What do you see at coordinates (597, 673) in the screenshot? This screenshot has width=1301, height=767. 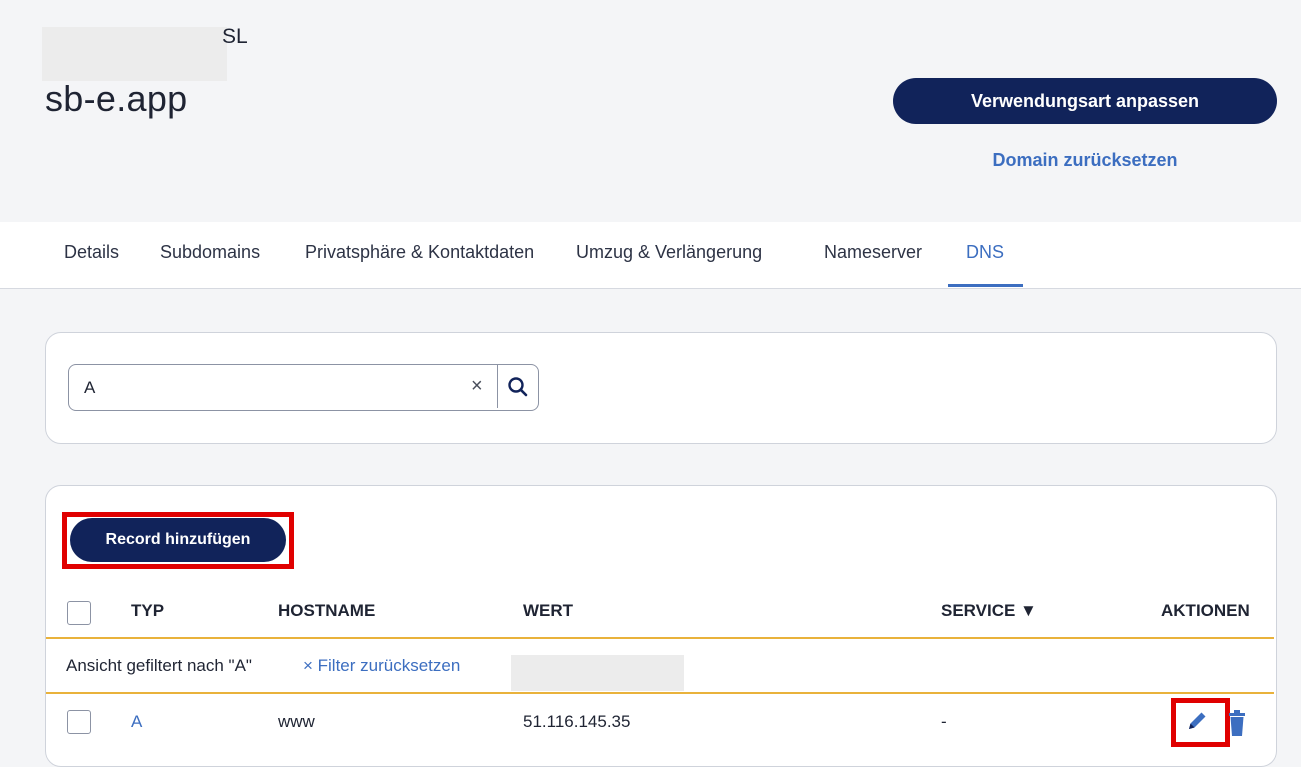 I see `redacted-block` at bounding box center [597, 673].